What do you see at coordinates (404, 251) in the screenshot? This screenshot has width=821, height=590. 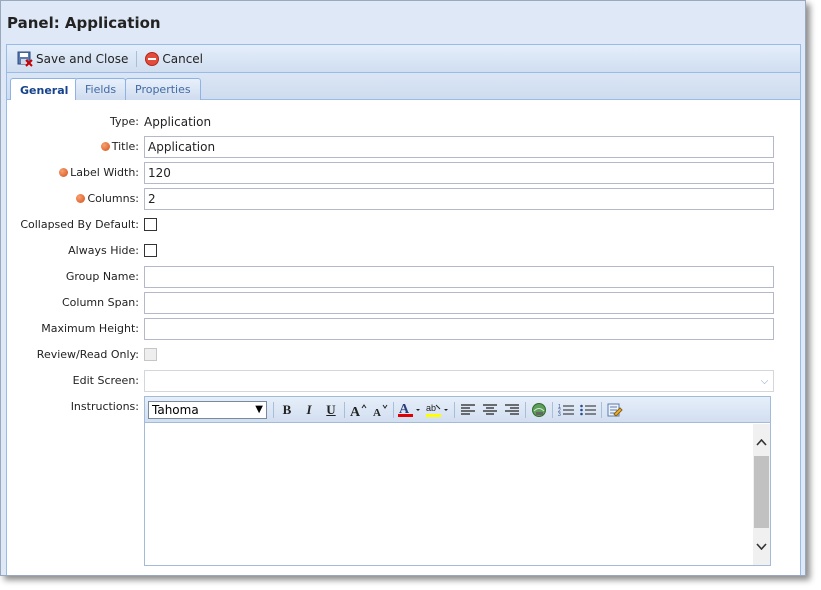 I see `always-hide-row: Always Hide:` at bounding box center [404, 251].